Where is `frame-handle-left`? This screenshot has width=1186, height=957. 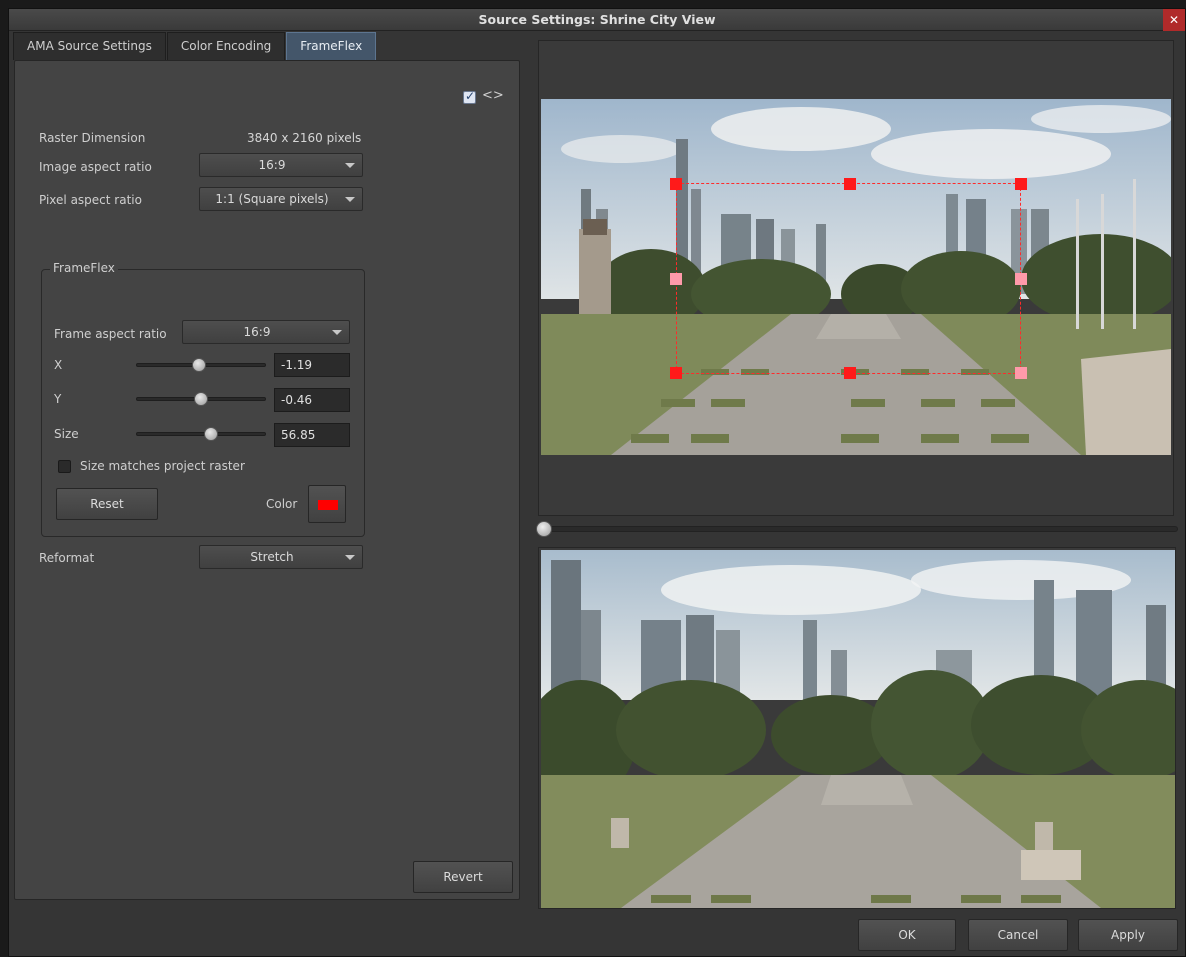
frame-handle-left is located at coordinates (676, 279).